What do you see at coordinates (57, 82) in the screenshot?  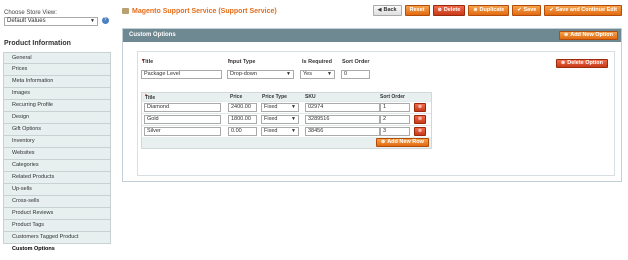 I see `tab-meta-information: Meta Information` at bounding box center [57, 82].